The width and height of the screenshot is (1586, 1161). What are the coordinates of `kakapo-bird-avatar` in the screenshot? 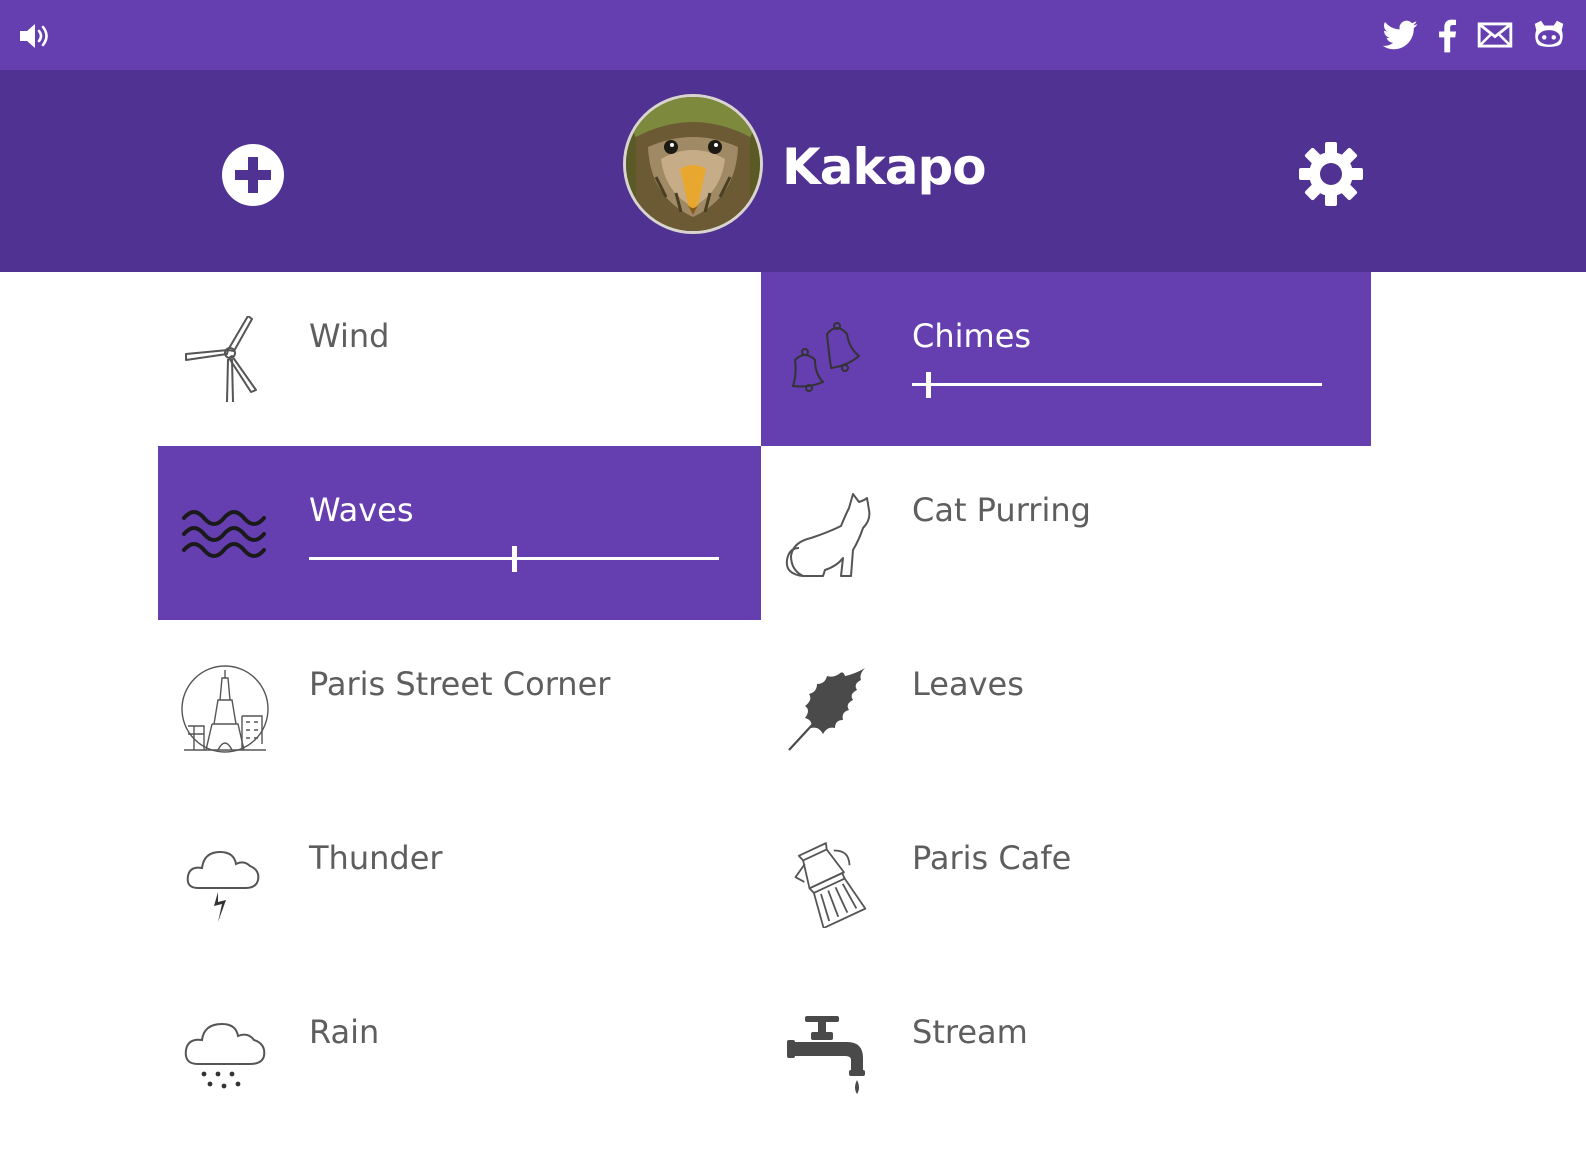 It's located at (693, 164).